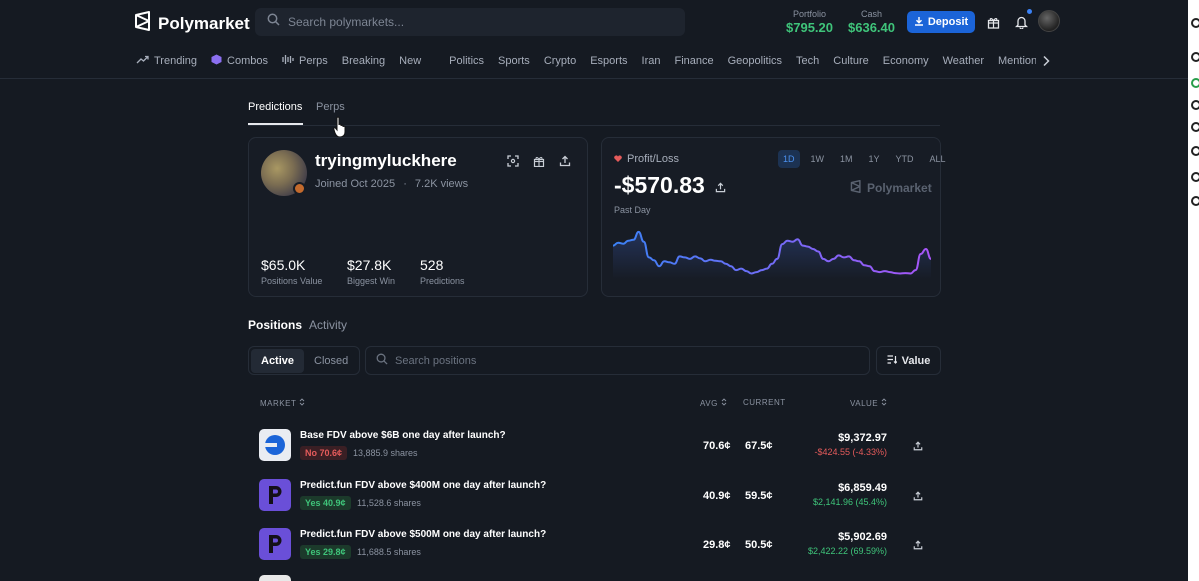  I want to click on perps-icon, so click(288, 61).